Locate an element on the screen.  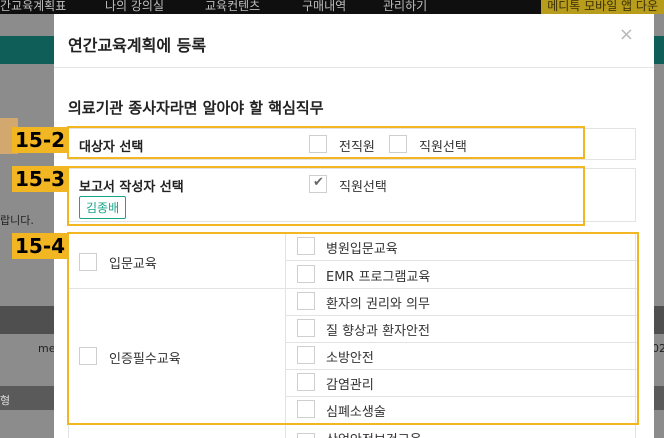
background-side-text: 랍니다. is located at coordinates (17, 220).